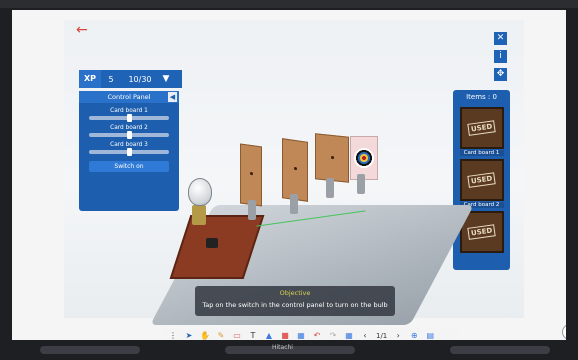 The height and width of the screenshot is (360, 578). I want to click on target-stand, so click(361, 184).